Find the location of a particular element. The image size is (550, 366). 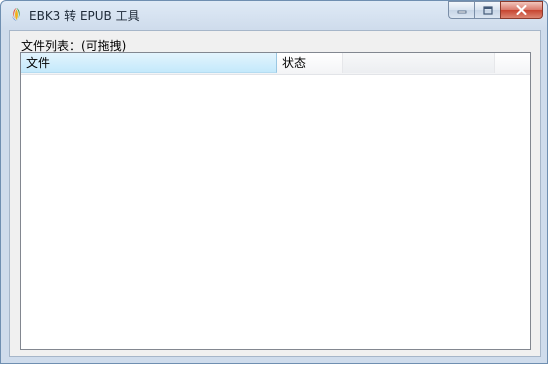

minimize-icon is located at coordinates (461, 12).